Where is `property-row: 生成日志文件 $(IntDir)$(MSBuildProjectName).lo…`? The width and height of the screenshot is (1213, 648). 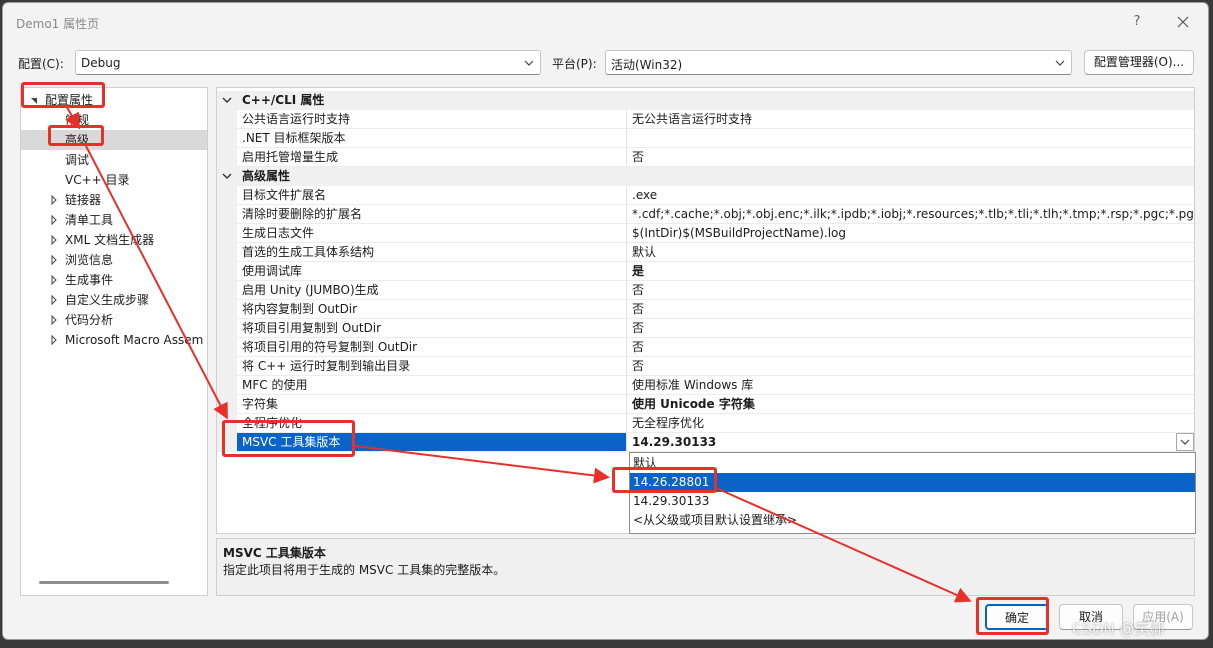 property-row: 生成日志文件 $(IntDir)$(MSBuildProjectName).lo… is located at coordinates (705, 233).